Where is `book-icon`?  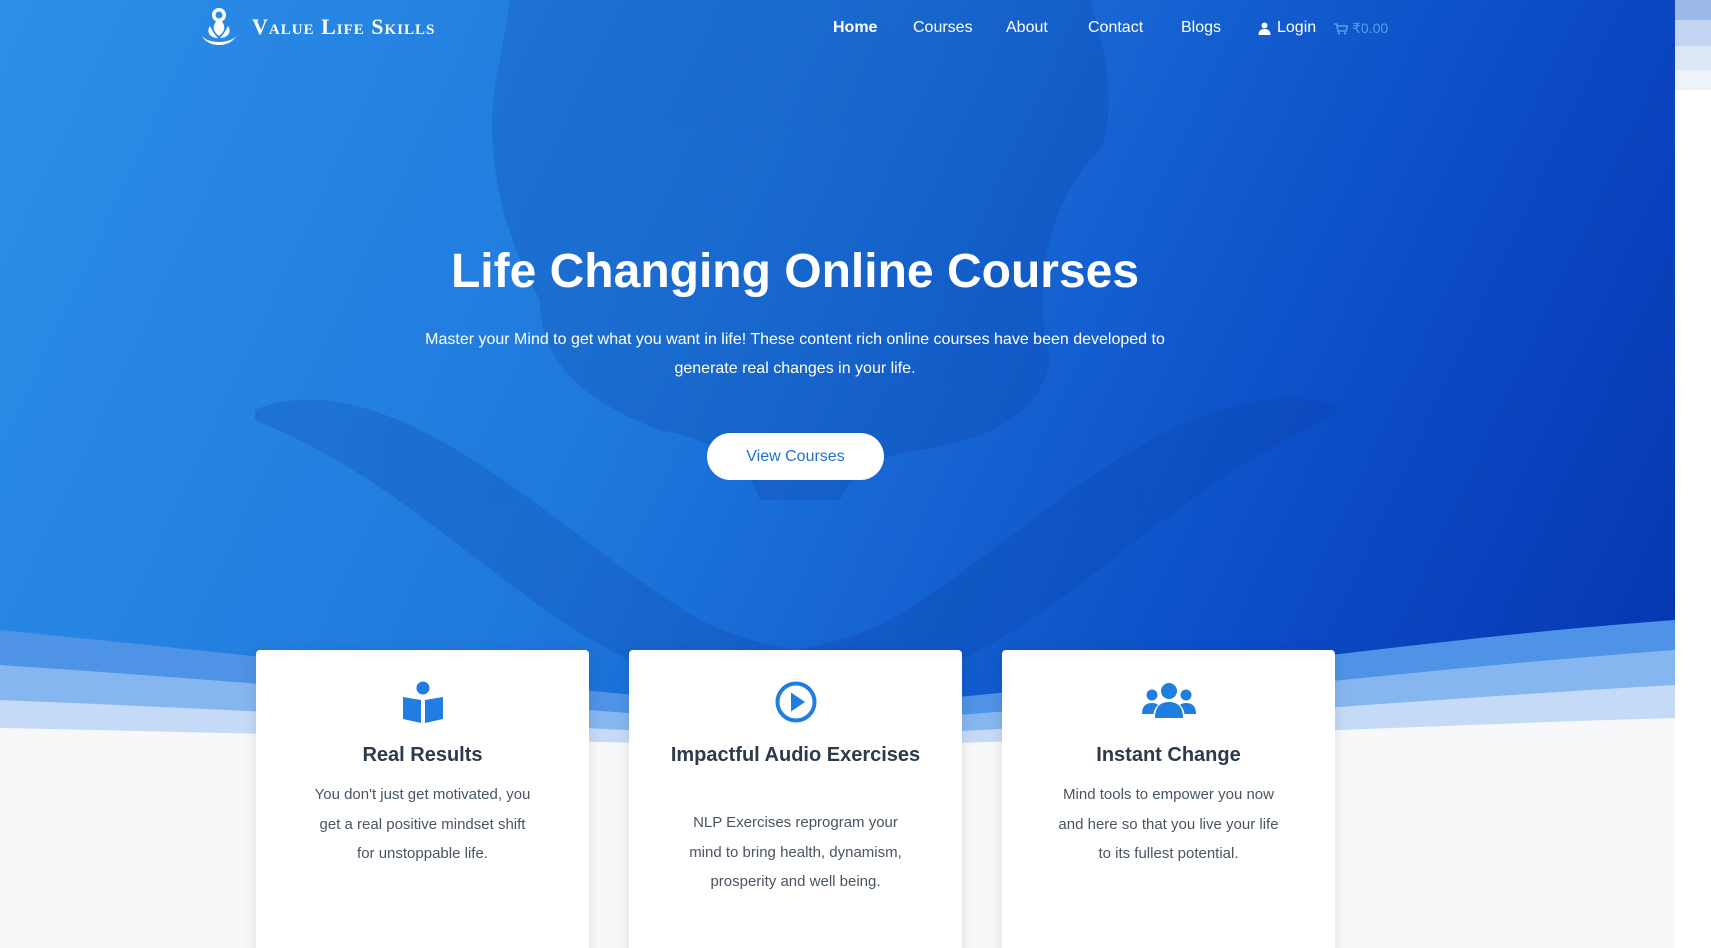 book-icon is located at coordinates (422, 702).